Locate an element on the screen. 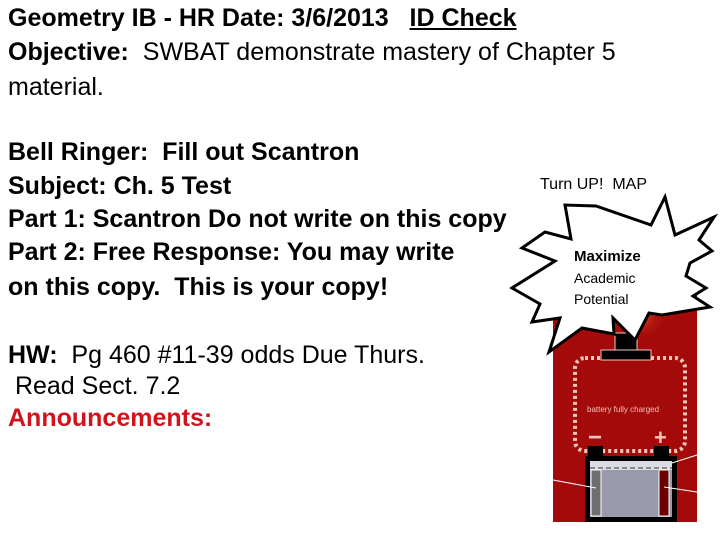 The height and width of the screenshot is (540, 720). minus-sign: − is located at coordinates (595, 437).